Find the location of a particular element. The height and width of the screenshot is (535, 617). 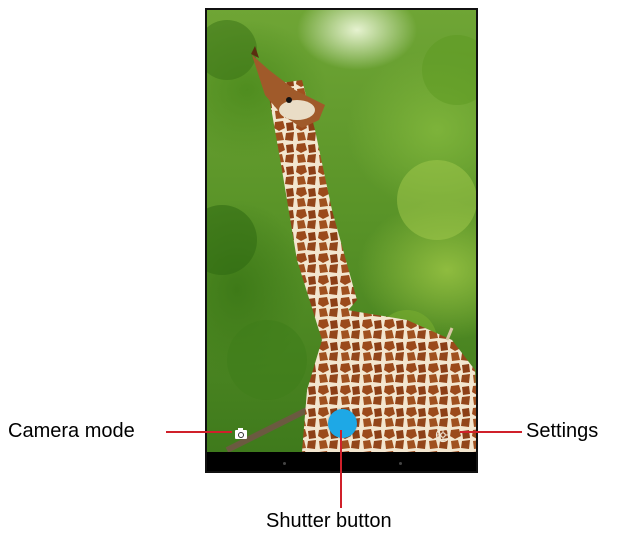

camera-mode-leader-line is located at coordinates (199, 432).